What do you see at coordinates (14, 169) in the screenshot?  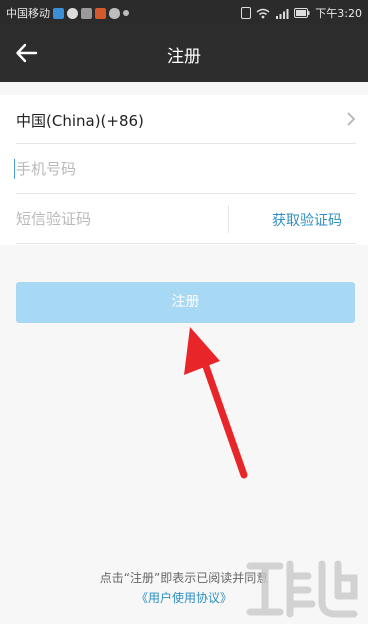 I see `text-cursor` at bounding box center [14, 169].